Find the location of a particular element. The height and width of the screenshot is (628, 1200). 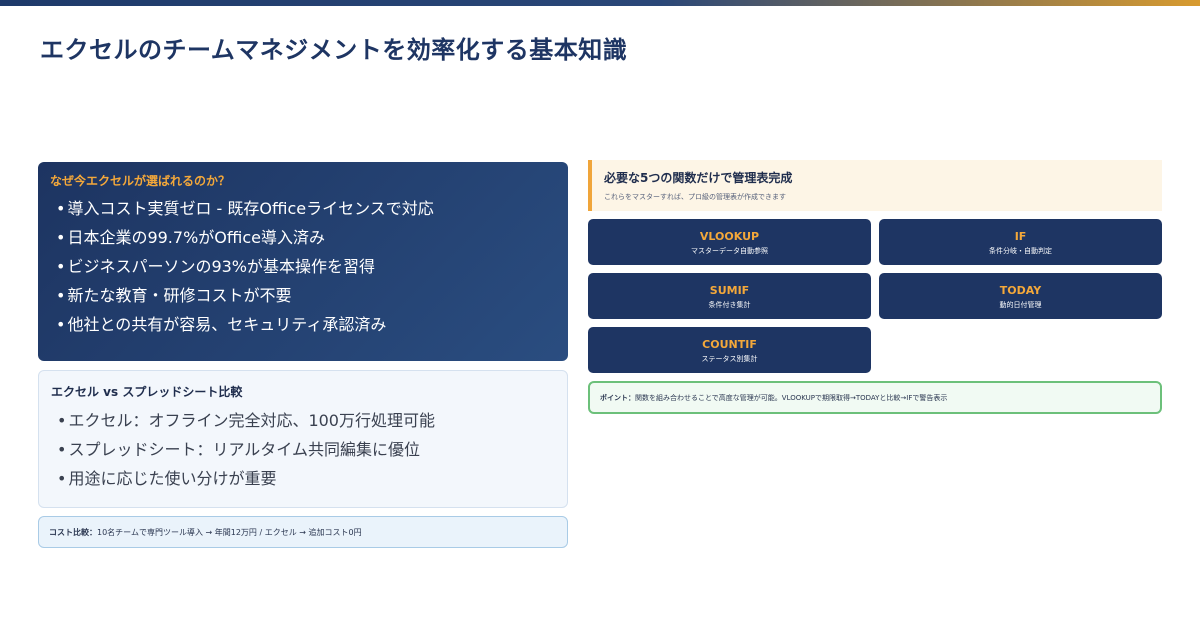

list-item: 用途に応じた使い分けが重要 is located at coordinates (306, 478).